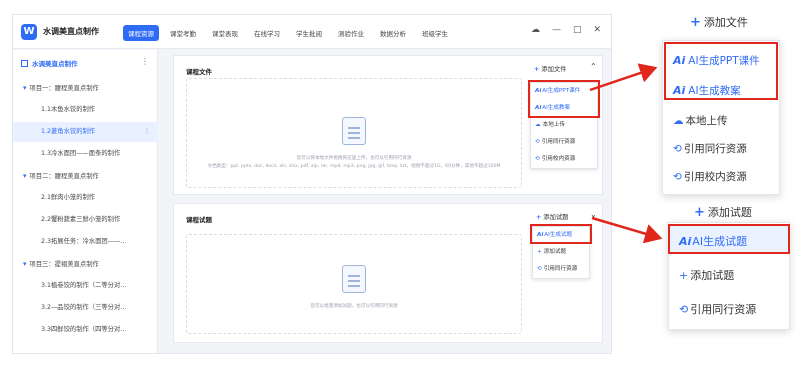  What do you see at coordinates (85, 154) in the screenshot?
I see `sidebar-item: 1.3冷水面团——面条的制作` at bounding box center [85, 154].